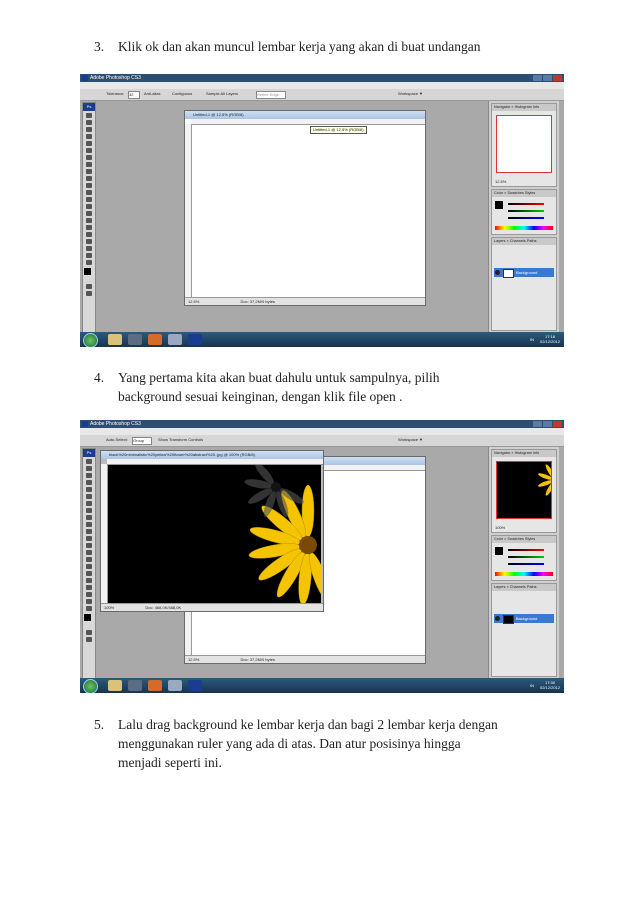 The width and height of the screenshot is (638, 903). What do you see at coordinates (500, 181) in the screenshot?
I see `navigator-zoom: 12.5%` at bounding box center [500, 181].